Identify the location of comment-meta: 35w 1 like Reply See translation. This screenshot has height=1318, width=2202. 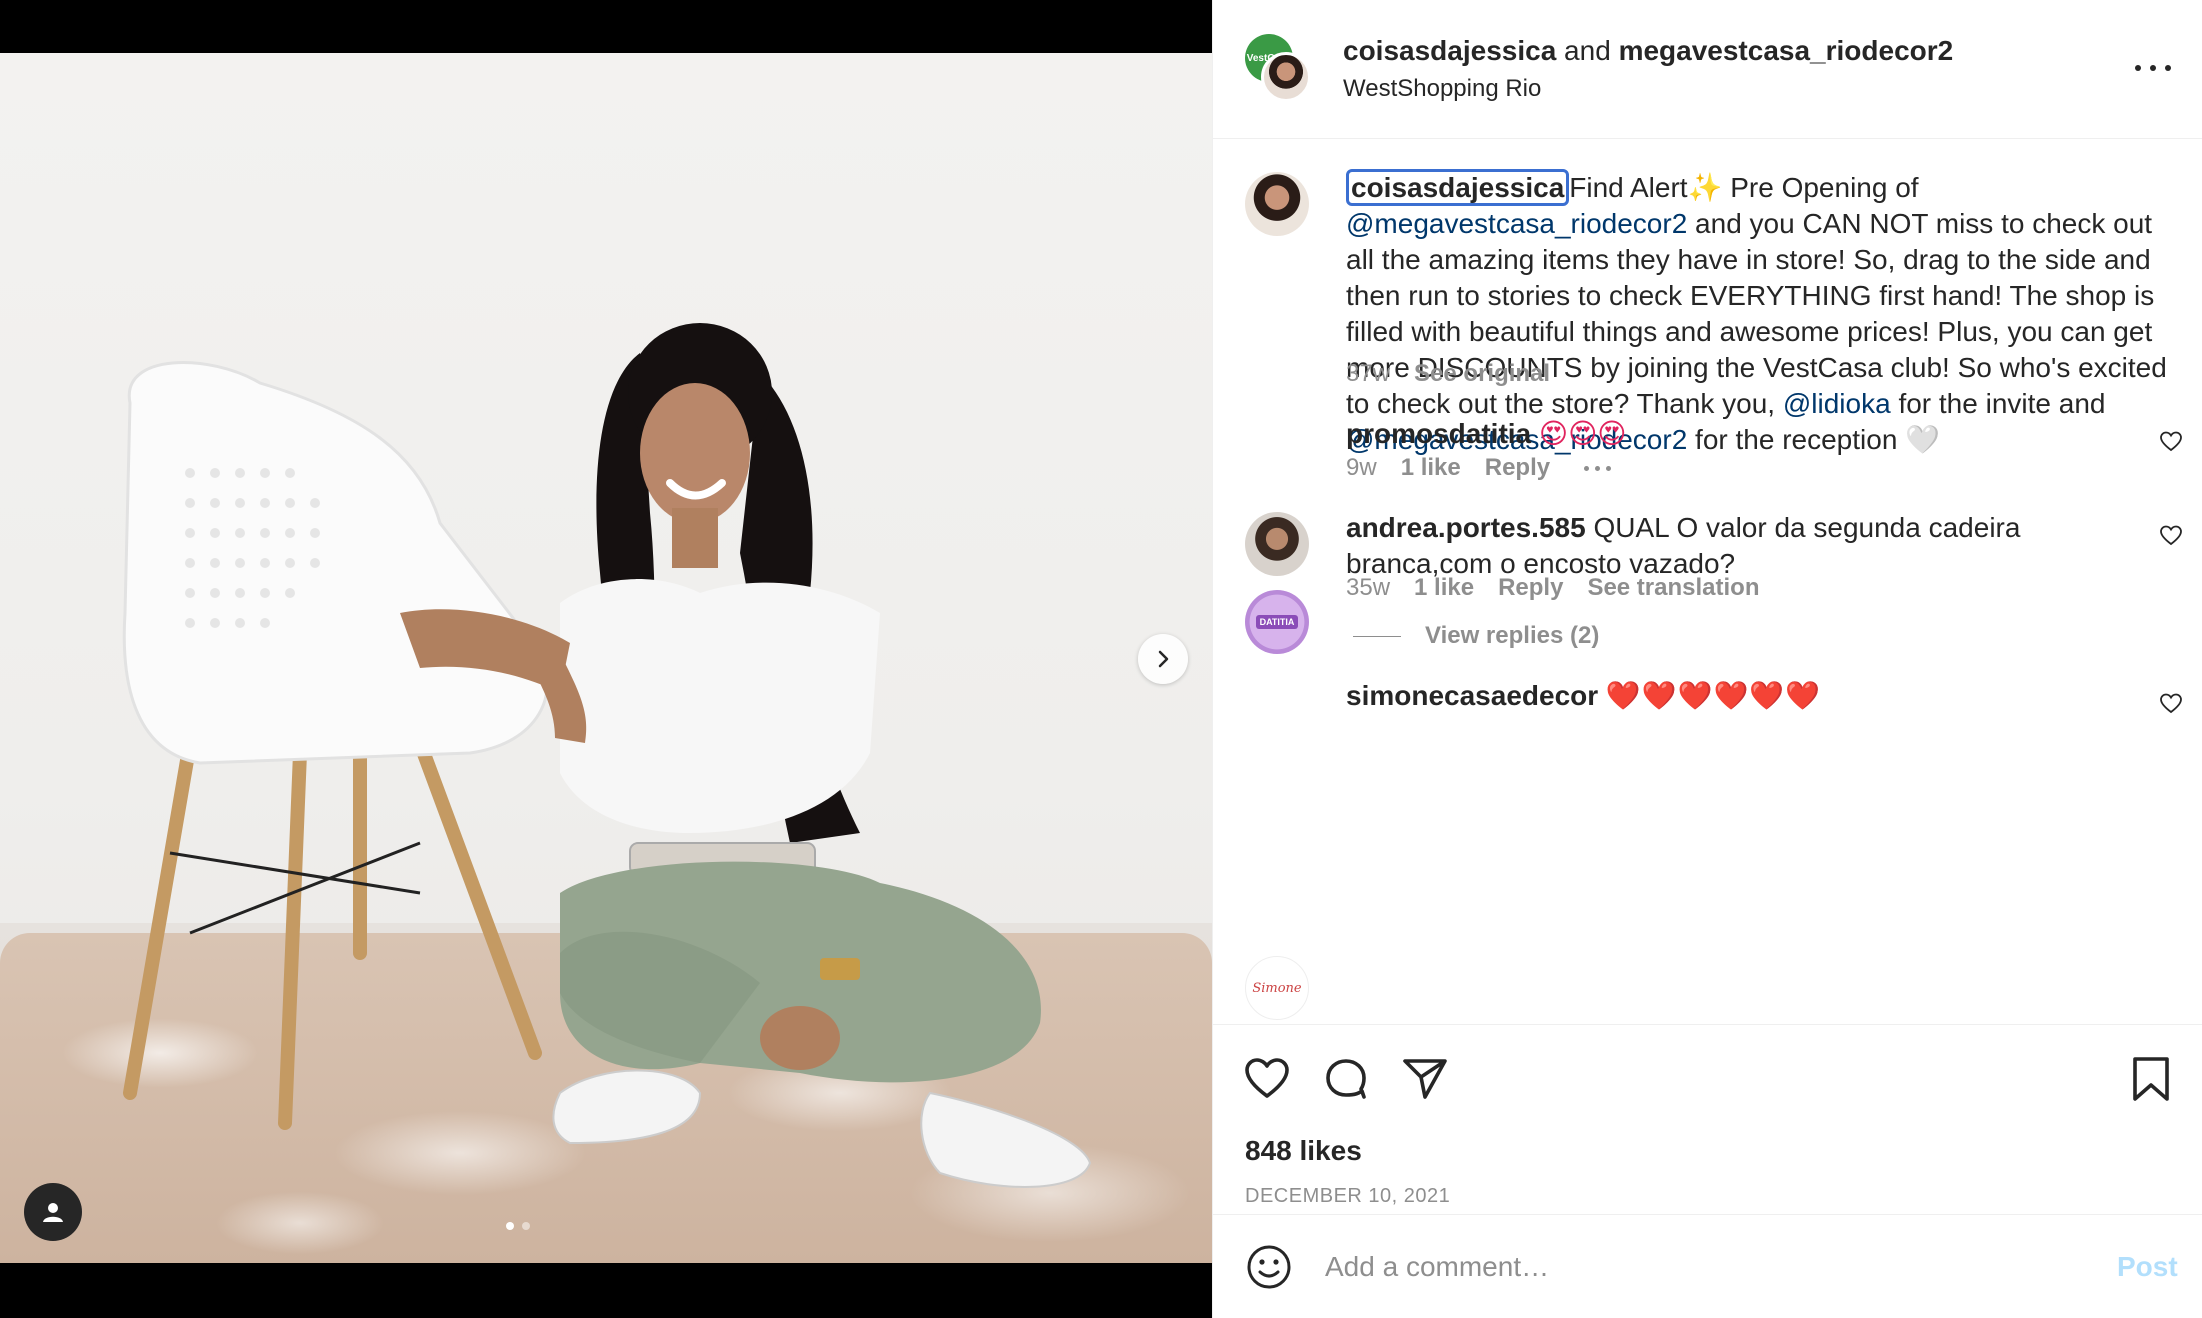
(1553, 588).